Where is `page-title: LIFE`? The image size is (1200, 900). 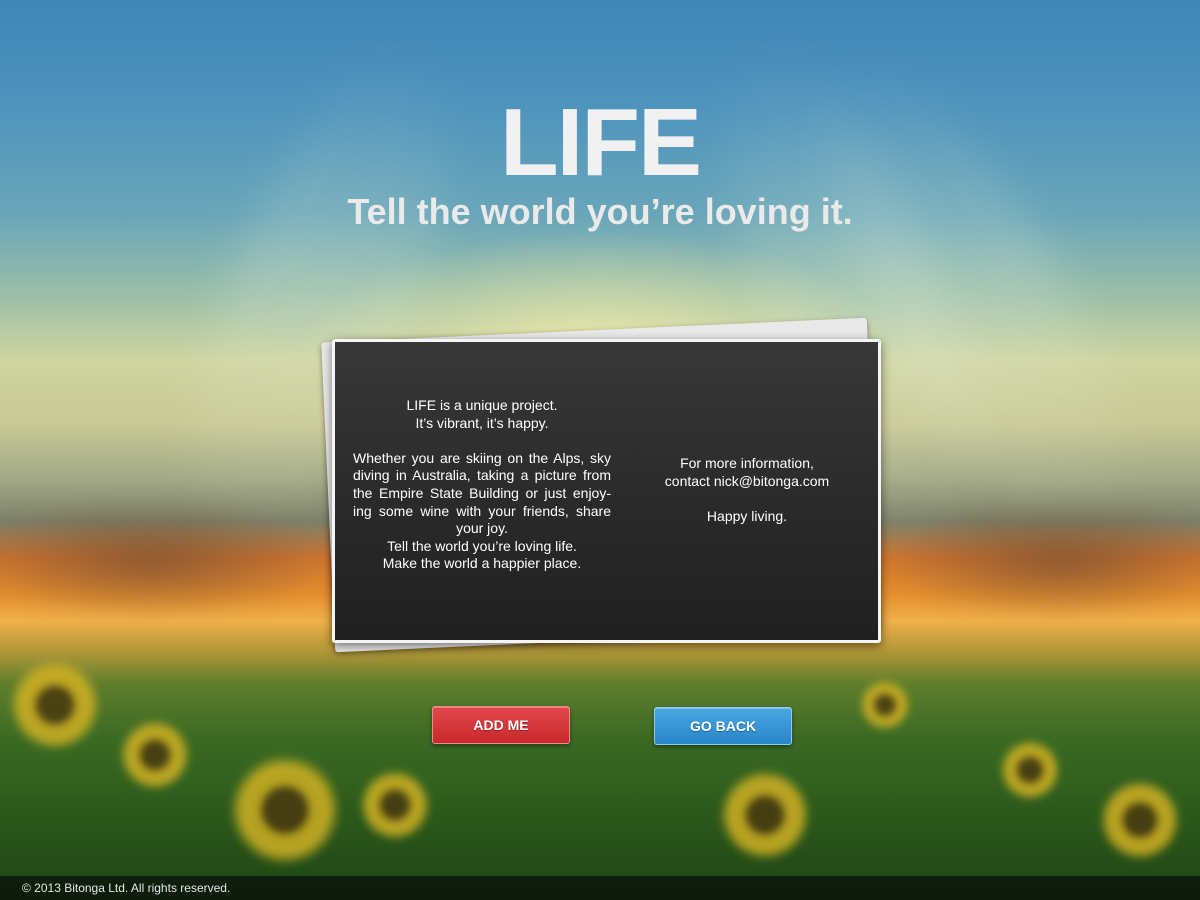 page-title: LIFE is located at coordinates (601, 142).